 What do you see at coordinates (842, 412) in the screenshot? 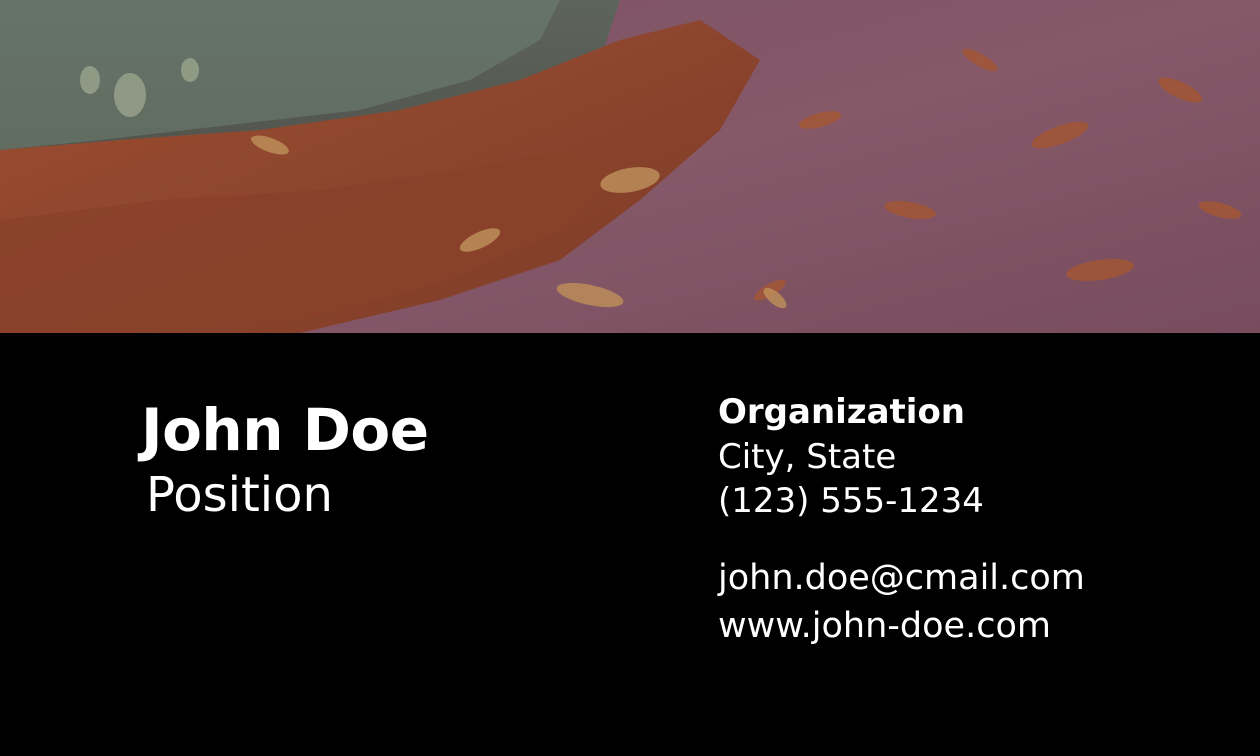
I see `organization-name: Organization` at bounding box center [842, 412].